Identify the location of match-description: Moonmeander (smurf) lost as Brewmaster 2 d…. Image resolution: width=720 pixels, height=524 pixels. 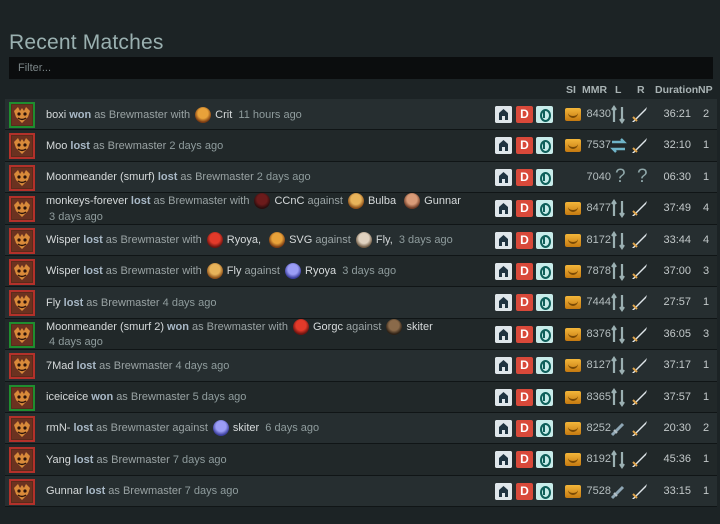
(266, 177).